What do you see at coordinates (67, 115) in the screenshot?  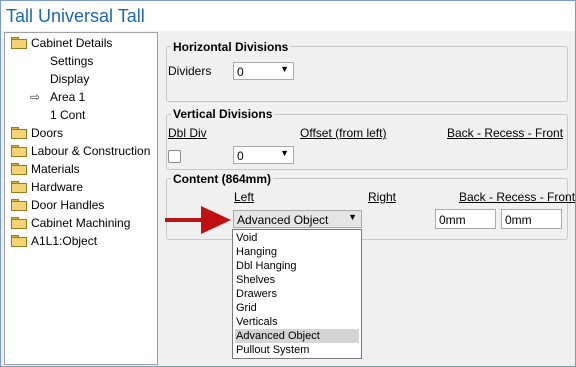 I see `tree-item-1-cont: 1 Cont` at bounding box center [67, 115].